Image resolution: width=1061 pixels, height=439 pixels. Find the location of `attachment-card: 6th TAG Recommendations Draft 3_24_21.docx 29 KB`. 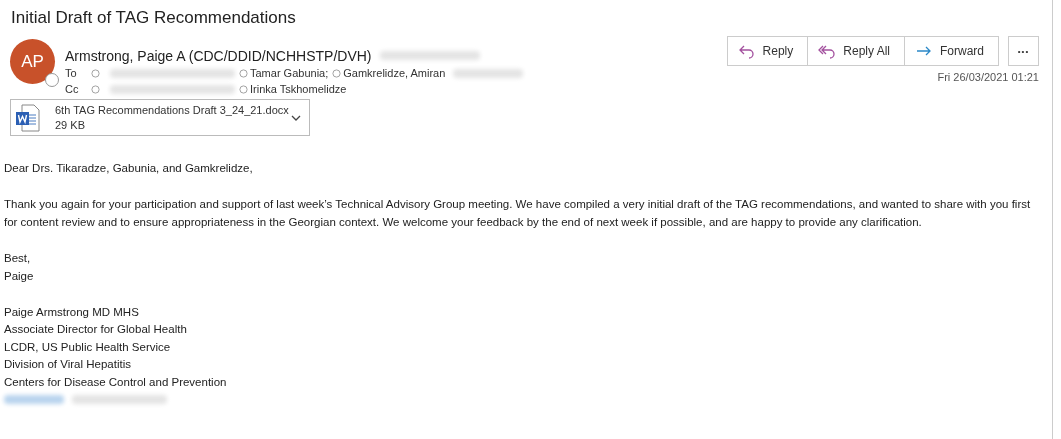

attachment-card: 6th TAG Recommendations Draft 3_24_21.docx 29 KB is located at coordinates (160, 117).